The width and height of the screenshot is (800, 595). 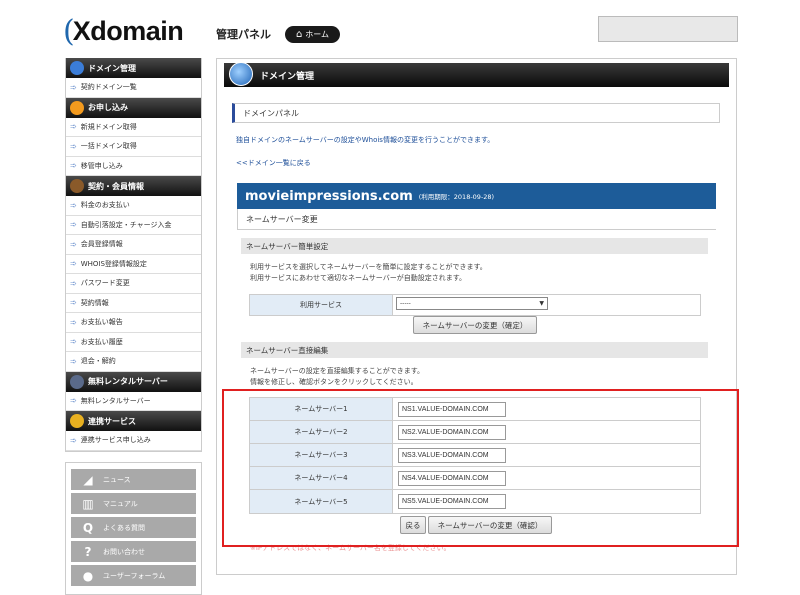 What do you see at coordinates (321, 305) in the screenshot?
I see `service-label: 利用サービス` at bounding box center [321, 305].